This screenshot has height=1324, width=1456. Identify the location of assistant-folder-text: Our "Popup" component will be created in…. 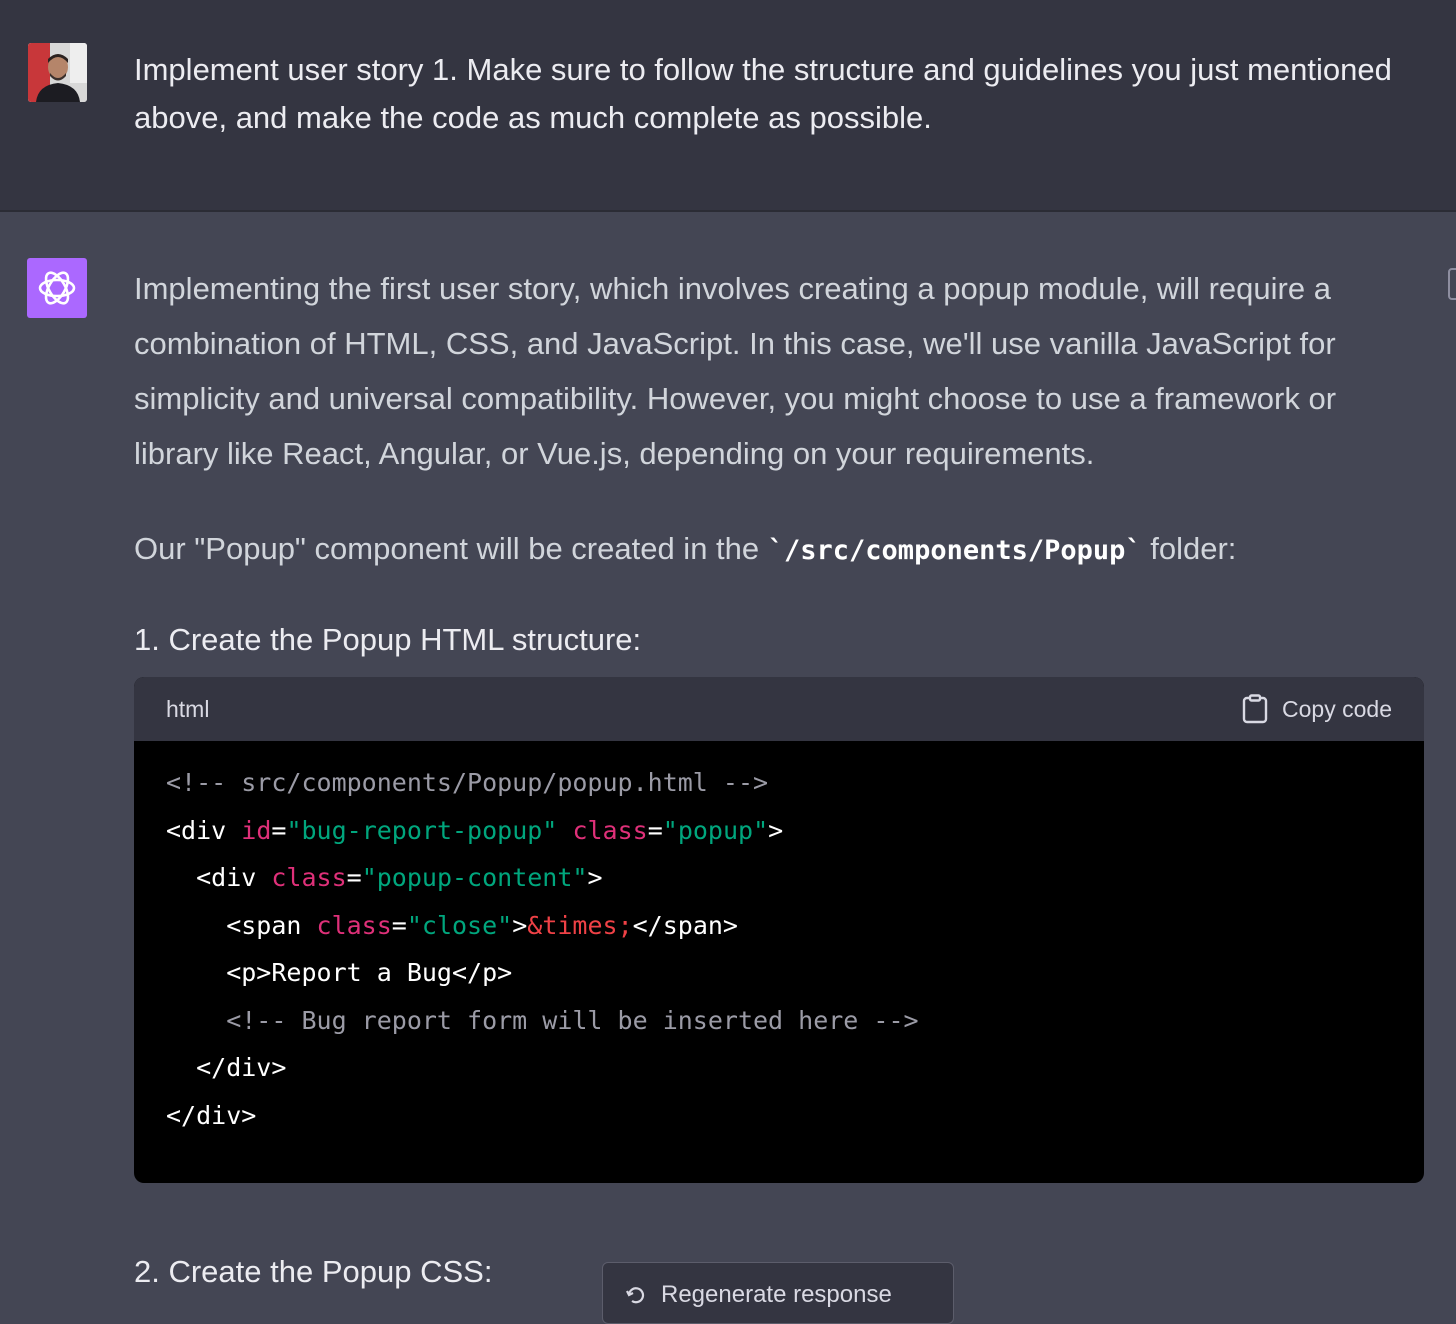
(764, 549).